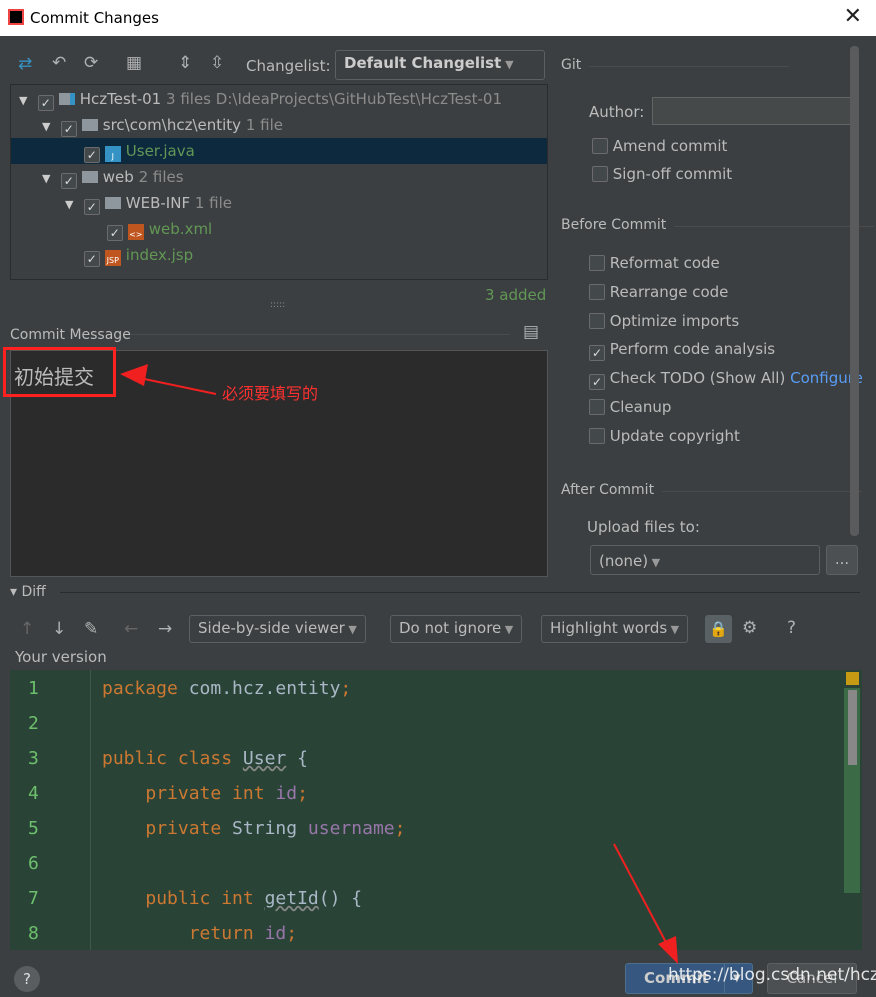  Describe the element at coordinates (16, 17) in the screenshot. I see `intellij-logo-icon` at that location.